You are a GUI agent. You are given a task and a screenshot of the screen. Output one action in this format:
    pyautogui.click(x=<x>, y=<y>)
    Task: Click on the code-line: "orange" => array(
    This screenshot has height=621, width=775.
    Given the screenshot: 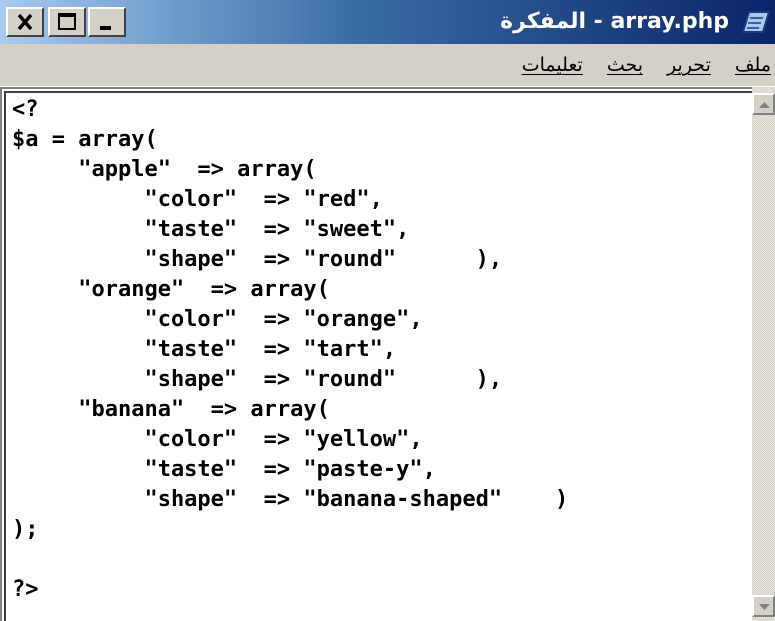 What is the action you would take?
    pyautogui.click(x=171, y=289)
    